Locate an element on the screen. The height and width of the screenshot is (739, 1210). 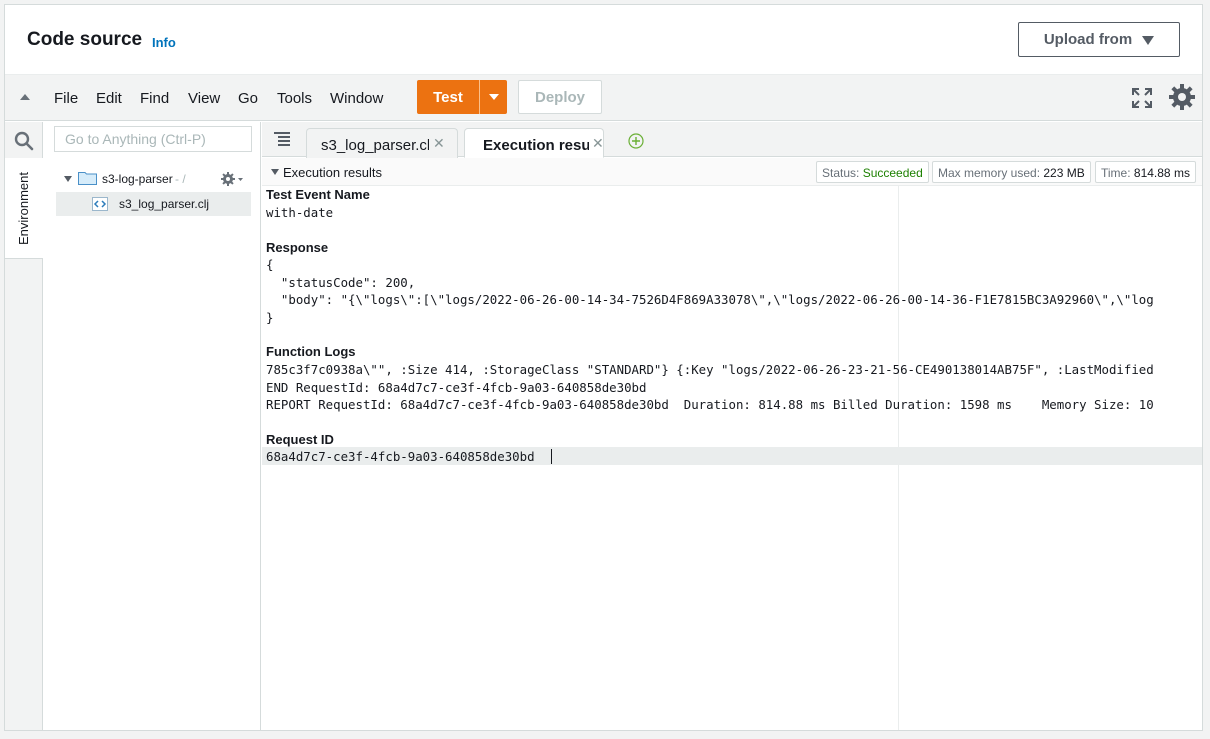
settings-gear-icon is located at coordinates (1182, 97).